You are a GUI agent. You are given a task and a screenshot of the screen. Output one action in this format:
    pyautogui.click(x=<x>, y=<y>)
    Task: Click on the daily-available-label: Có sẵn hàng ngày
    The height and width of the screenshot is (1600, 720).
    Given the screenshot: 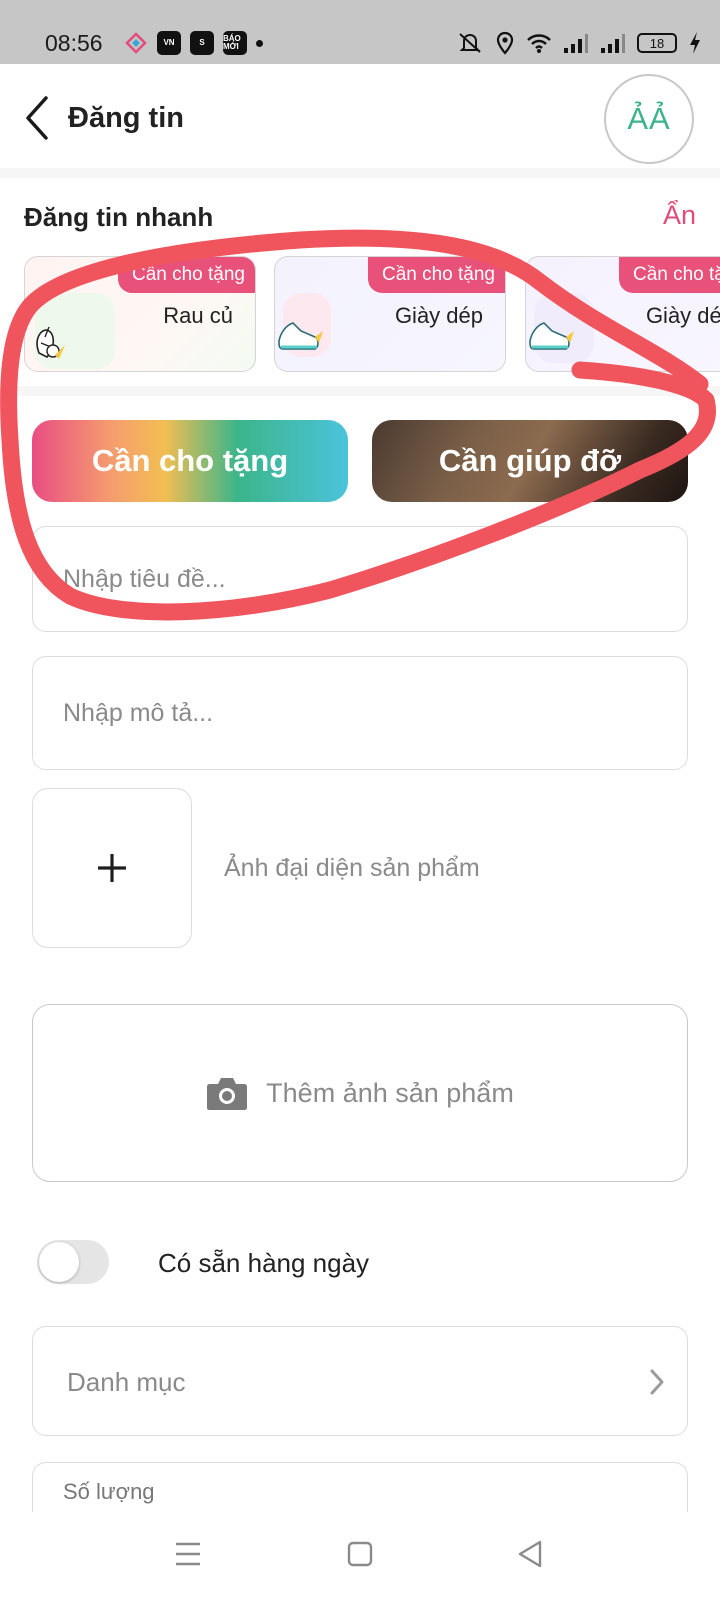 What is the action you would take?
    pyautogui.click(x=264, y=1263)
    